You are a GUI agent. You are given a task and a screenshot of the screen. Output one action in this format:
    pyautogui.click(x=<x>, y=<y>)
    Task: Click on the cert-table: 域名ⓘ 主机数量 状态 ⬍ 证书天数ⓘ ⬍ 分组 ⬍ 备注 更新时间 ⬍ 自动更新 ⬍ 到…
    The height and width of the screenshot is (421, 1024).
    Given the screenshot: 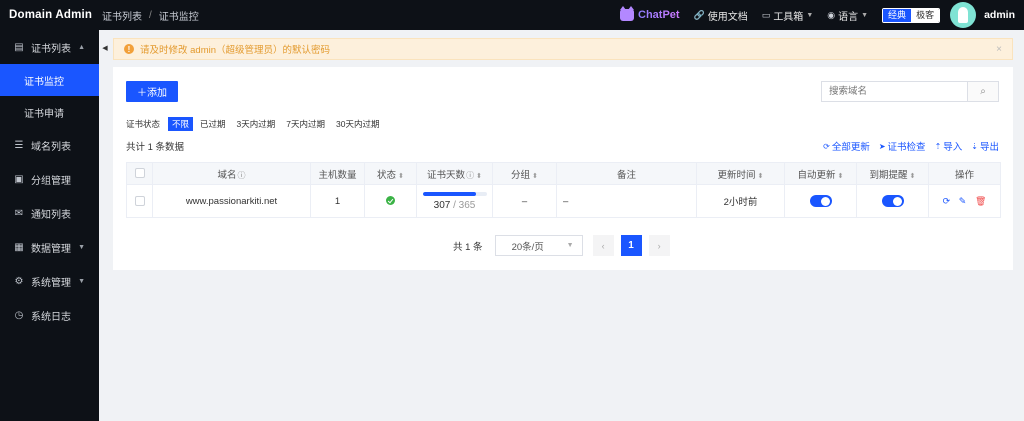 What is the action you would take?
    pyautogui.click(x=563, y=190)
    